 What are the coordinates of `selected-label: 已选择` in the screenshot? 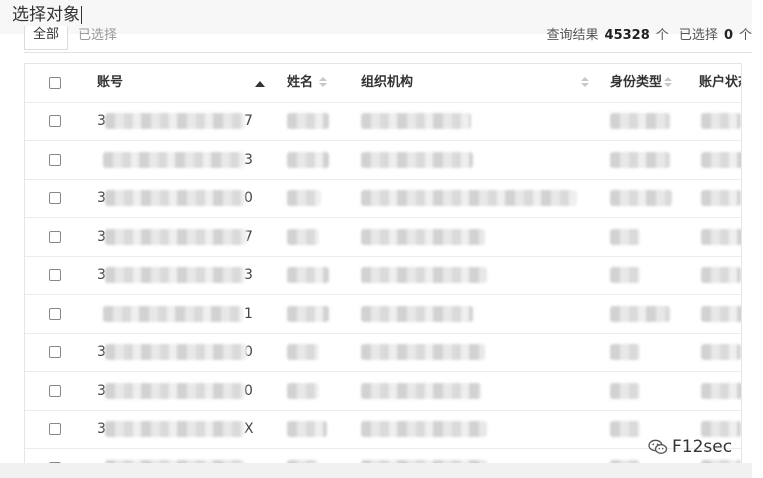 It's located at (698, 35).